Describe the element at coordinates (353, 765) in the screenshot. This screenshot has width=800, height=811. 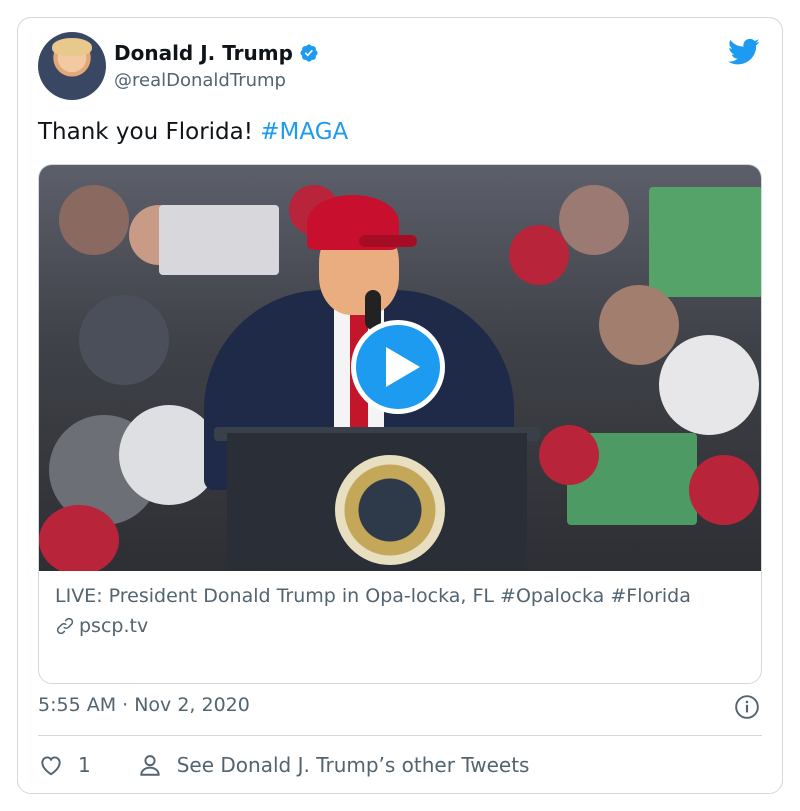
I see `see-other-tweets-label: See Donald J. Trump’s other Tweets` at that location.